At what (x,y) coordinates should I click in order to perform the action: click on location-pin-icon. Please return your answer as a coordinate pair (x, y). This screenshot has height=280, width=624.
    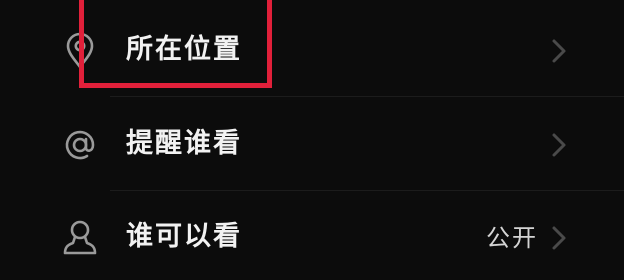
    Looking at the image, I should click on (80, 51).